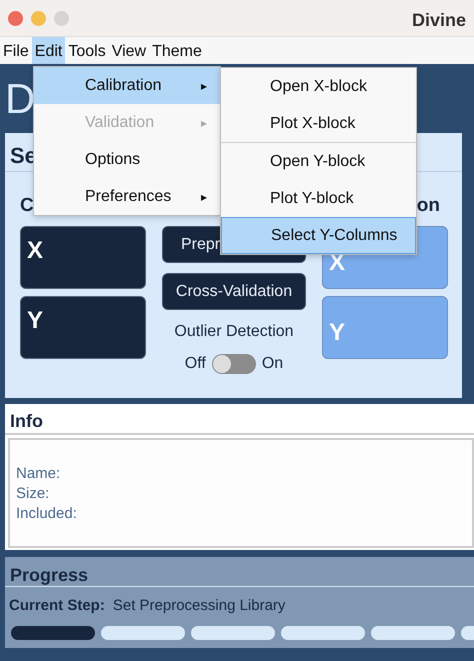  What do you see at coordinates (199, 606) in the screenshot?
I see `current-step-value: Set Preprocessing Library` at bounding box center [199, 606].